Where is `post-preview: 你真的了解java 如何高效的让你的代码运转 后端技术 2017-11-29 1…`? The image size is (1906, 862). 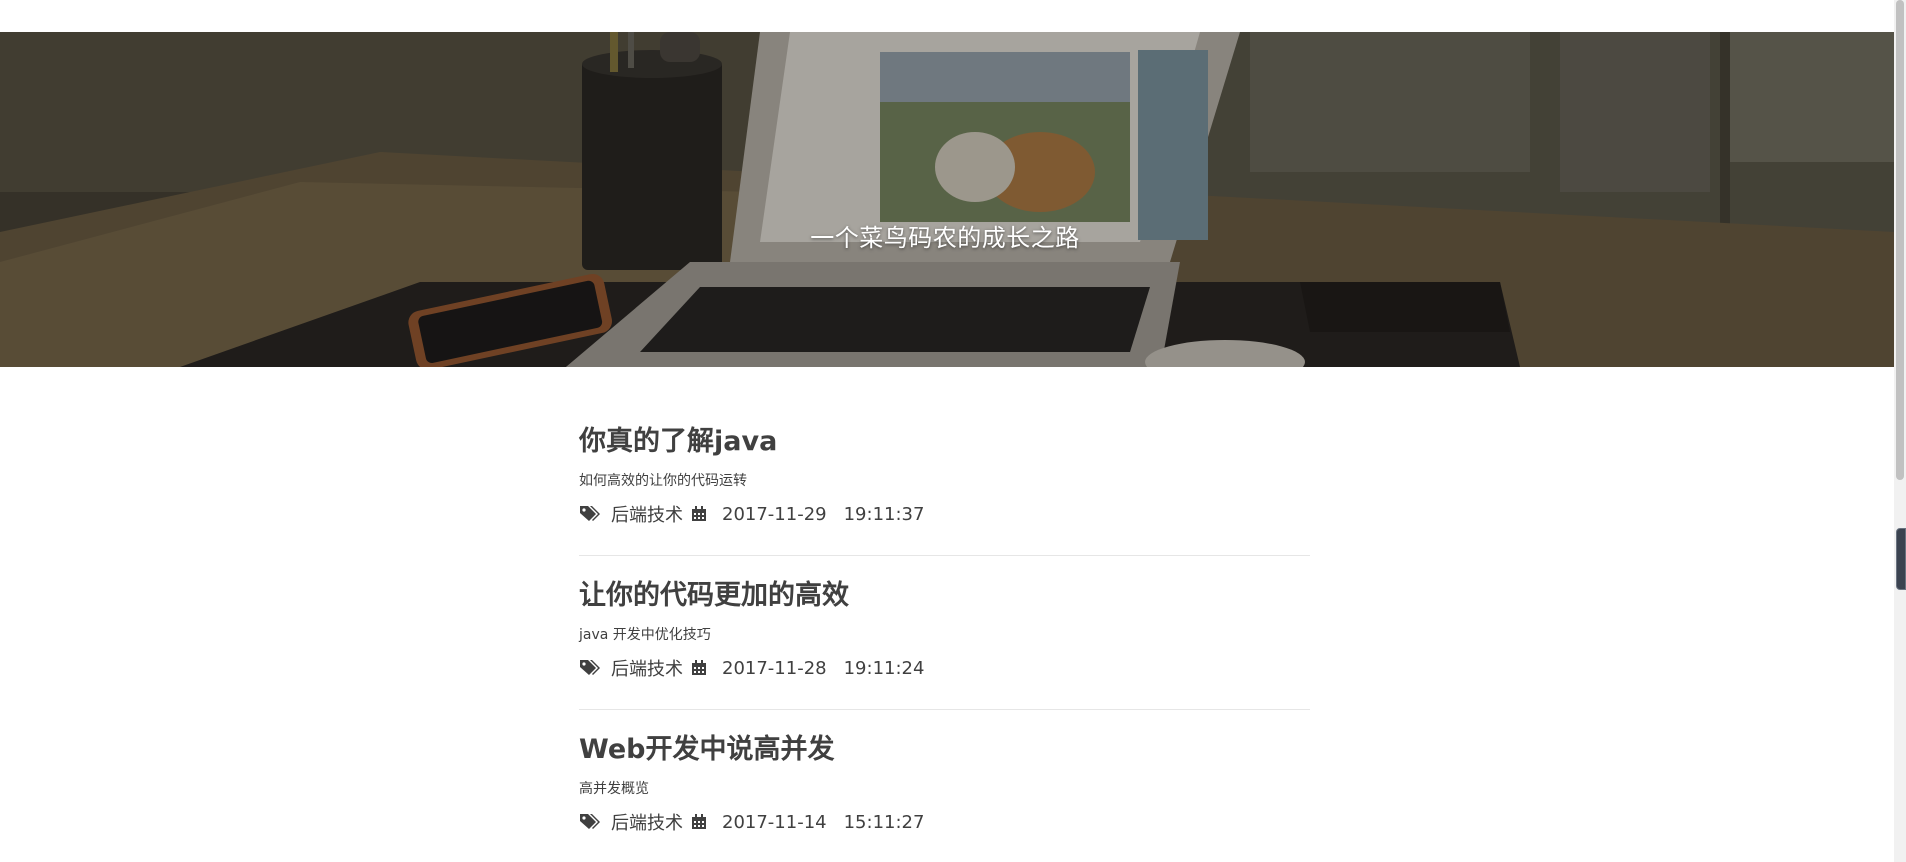 post-preview: 你真的了解java 如何高效的让你的代码运转 后端技术 2017-11-29 1… is located at coordinates (944, 473).